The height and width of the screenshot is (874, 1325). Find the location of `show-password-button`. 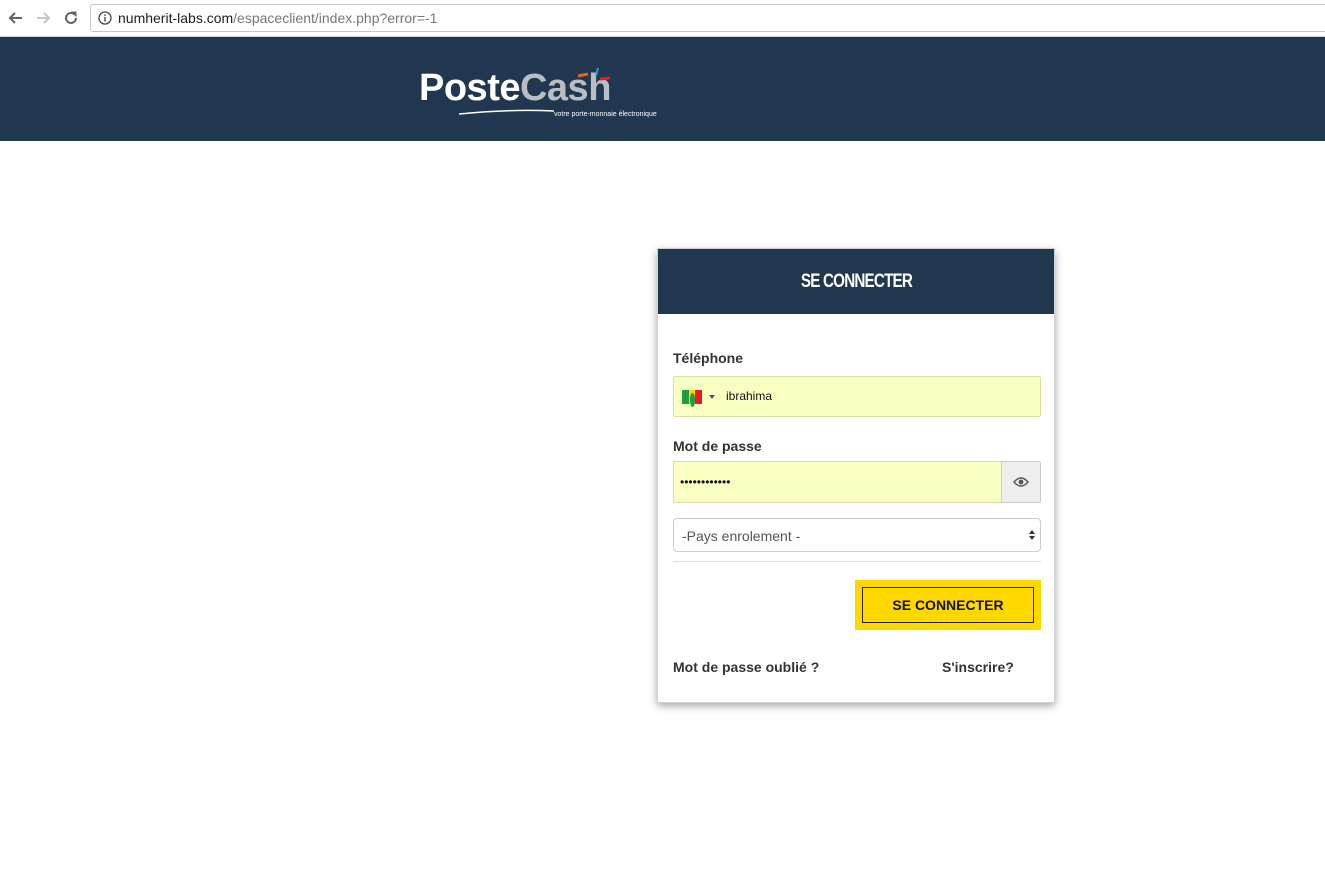

show-password-button is located at coordinates (1021, 482).